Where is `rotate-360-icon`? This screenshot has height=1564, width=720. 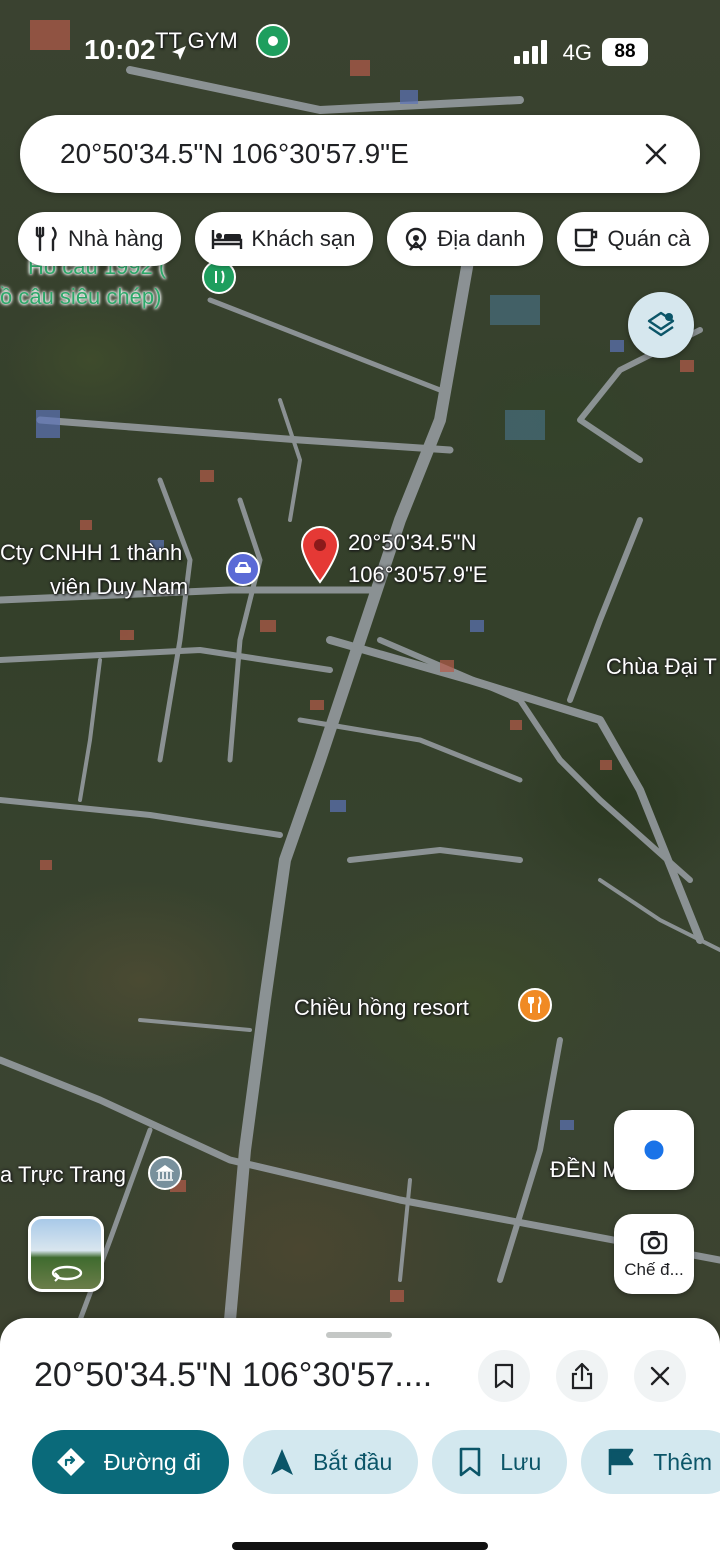
rotate-360-icon is located at coordinates (67, 1273).